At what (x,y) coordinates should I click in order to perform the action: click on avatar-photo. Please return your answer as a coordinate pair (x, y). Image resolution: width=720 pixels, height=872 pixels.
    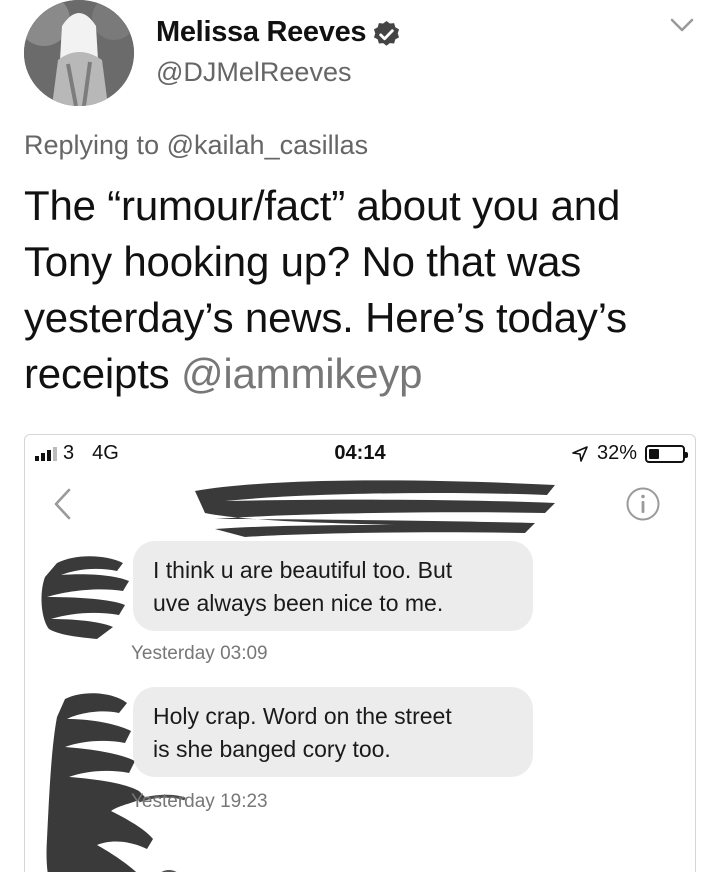
    Looking at the image, I should click on (79, 53).